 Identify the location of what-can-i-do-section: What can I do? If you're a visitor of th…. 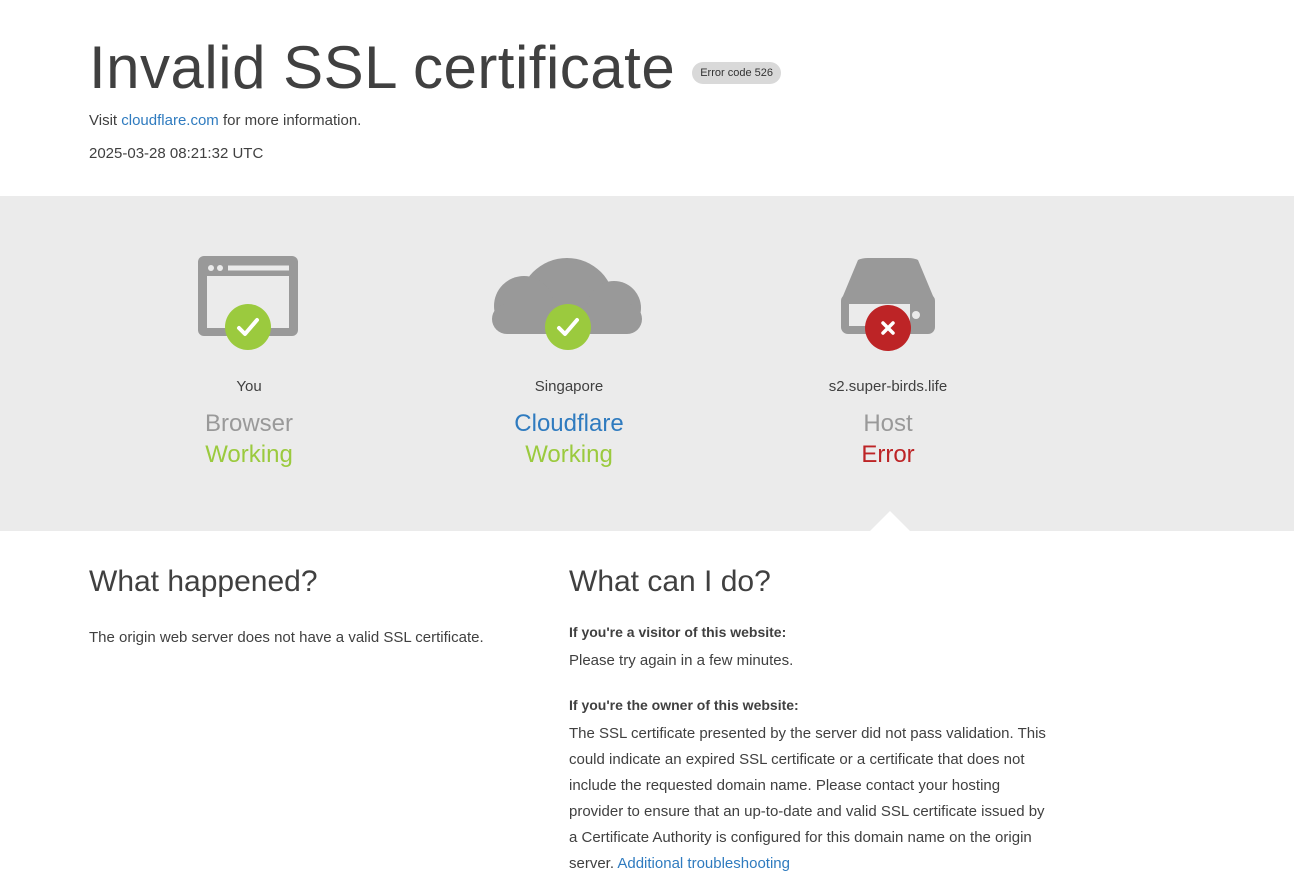
(809, 721).